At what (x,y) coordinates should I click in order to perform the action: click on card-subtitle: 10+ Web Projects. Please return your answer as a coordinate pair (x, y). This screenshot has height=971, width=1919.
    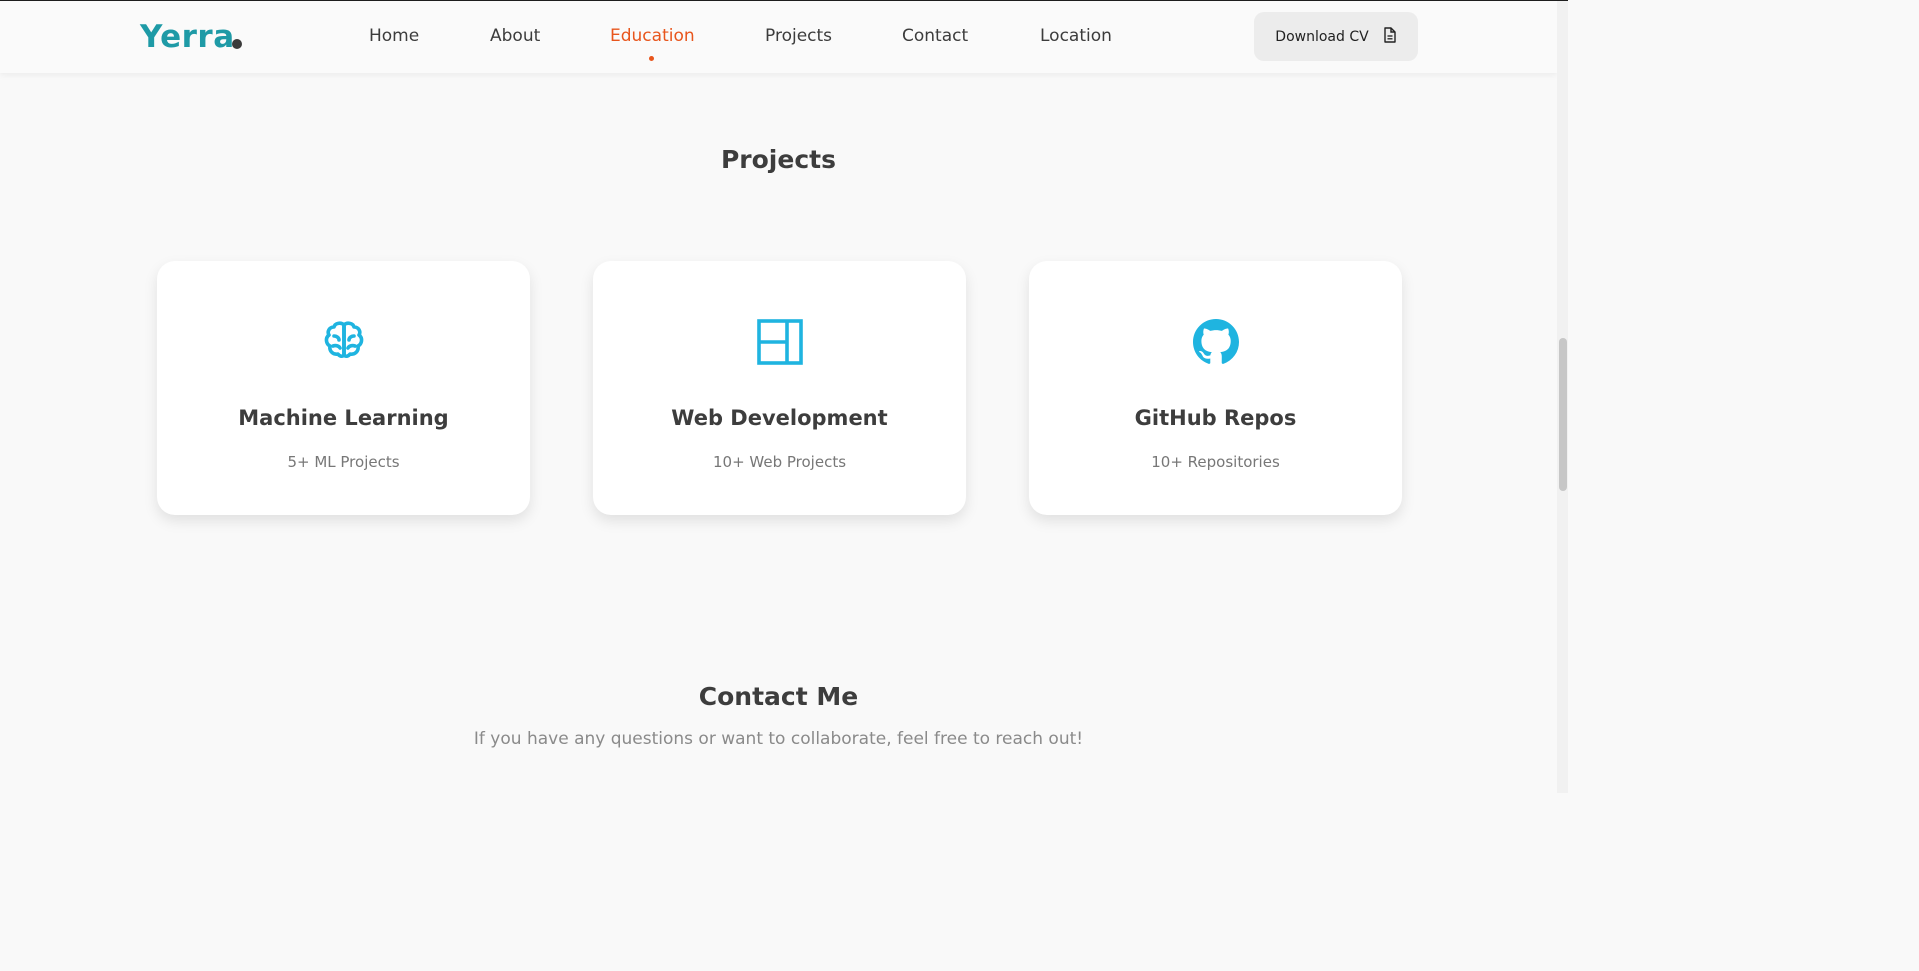
    Looking at the image, I should click on (779, 462).